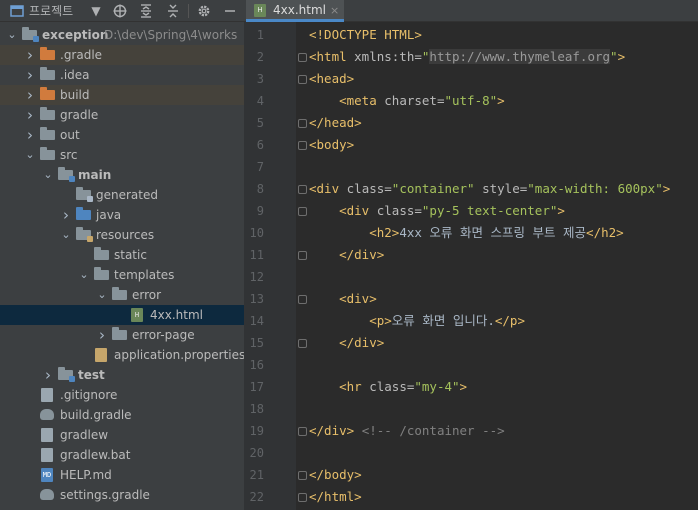  What do you see at coordinates (256, 277) in the screenshot?
I see `line-number: 12` at bounding box center [256, 277].